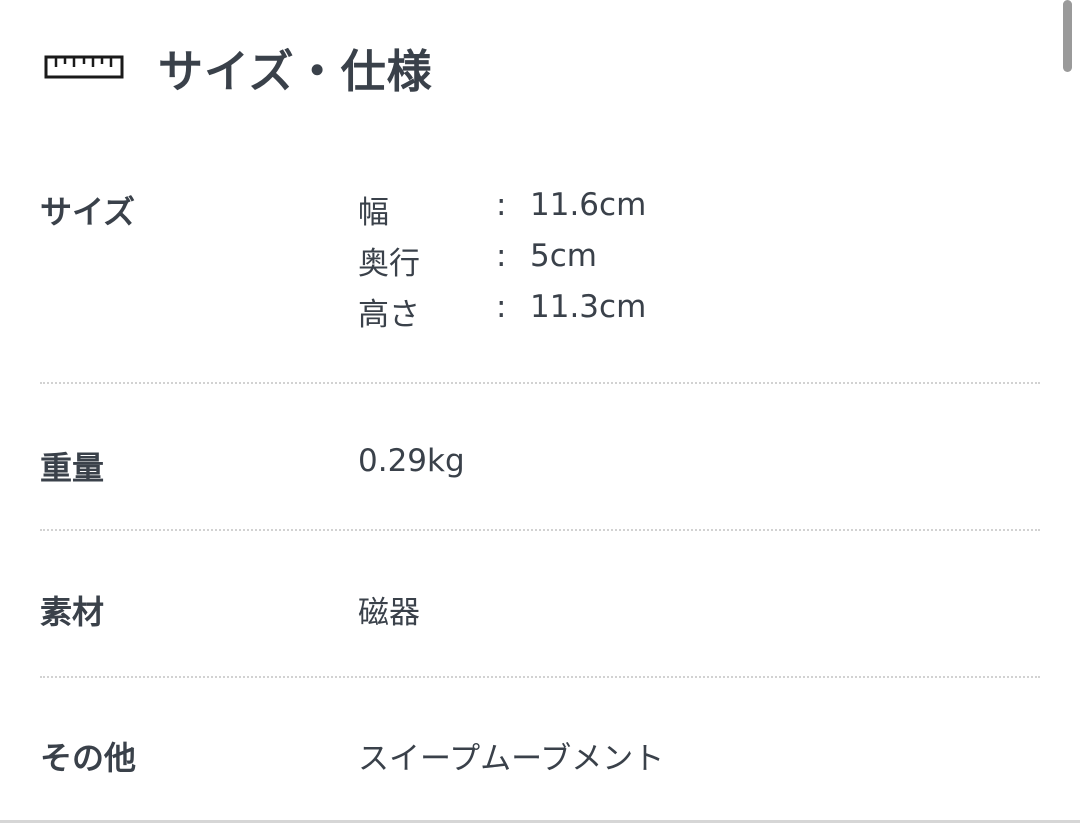 The height and width of the screenshot is (823, 1080). Describe the element at coordinates (389, 315) in the screenshot. I see `size-key-height: 高さ` at that location.